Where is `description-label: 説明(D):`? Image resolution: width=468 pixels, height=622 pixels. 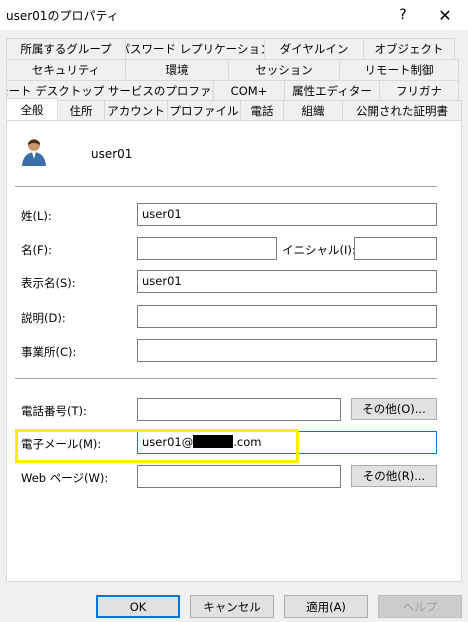
description-label: 説明(D): is located at coordinates (43, 318).